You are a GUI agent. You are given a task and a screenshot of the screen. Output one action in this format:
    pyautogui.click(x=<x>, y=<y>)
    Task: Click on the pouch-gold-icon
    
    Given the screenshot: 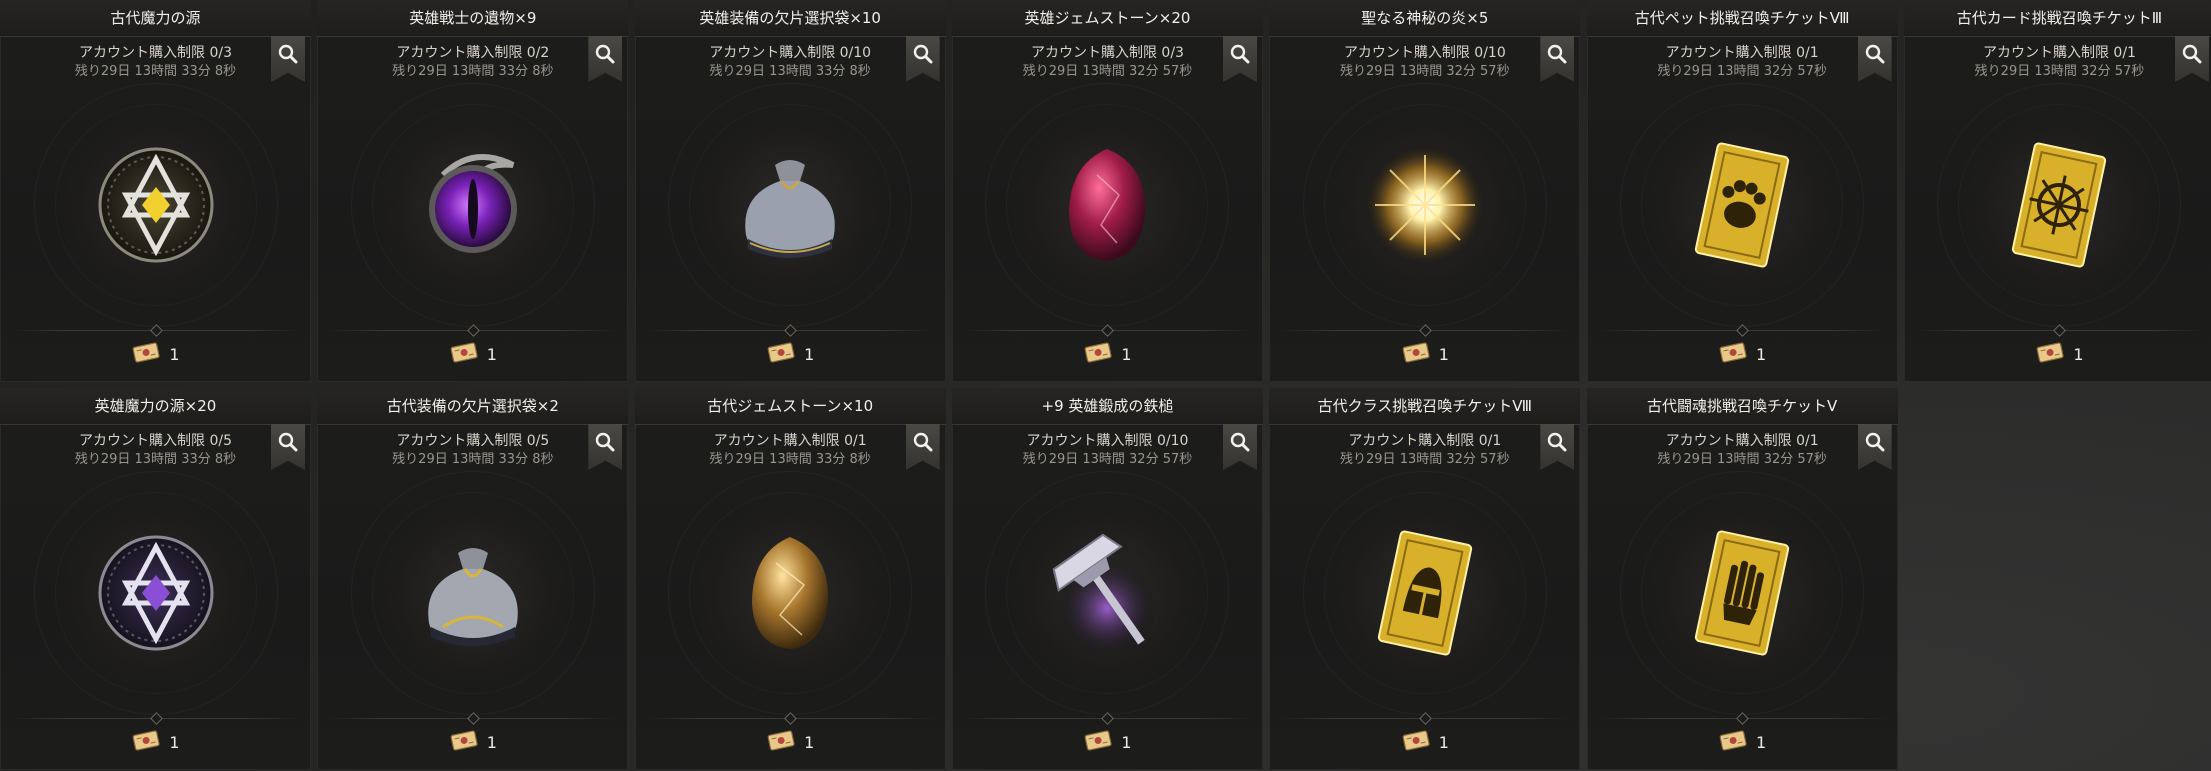 What is the action you would take?
    pyautogui.click(x=473, y=593)
    